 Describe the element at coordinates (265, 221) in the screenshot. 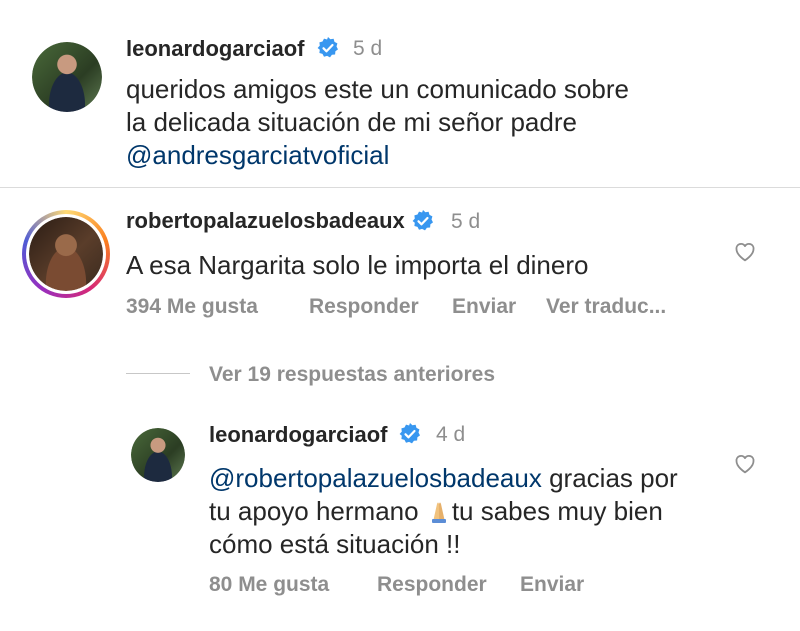

I see `comment-username: robertopalazuelosbadeaux` at that location.